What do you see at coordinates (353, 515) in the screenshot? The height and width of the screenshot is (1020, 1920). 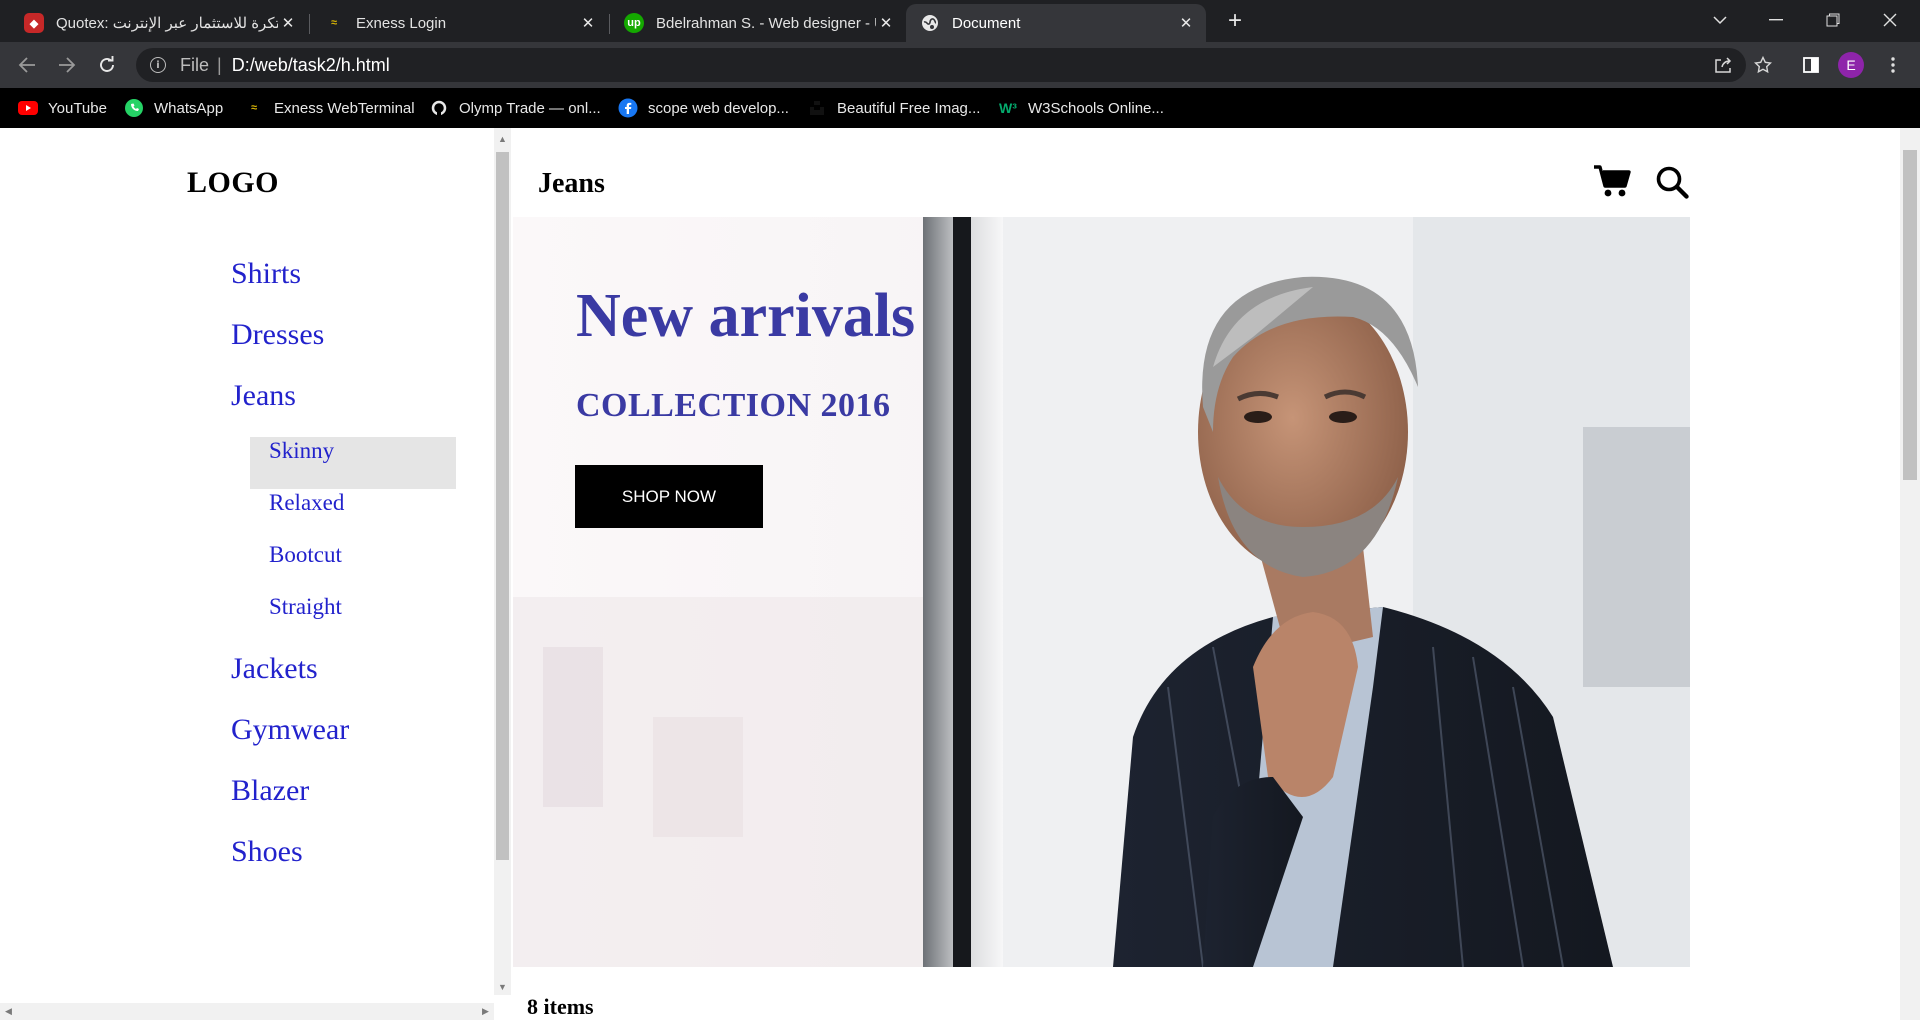 I see `subnav-item-relaxed: Relaxed` at bounding box center [353, 515].